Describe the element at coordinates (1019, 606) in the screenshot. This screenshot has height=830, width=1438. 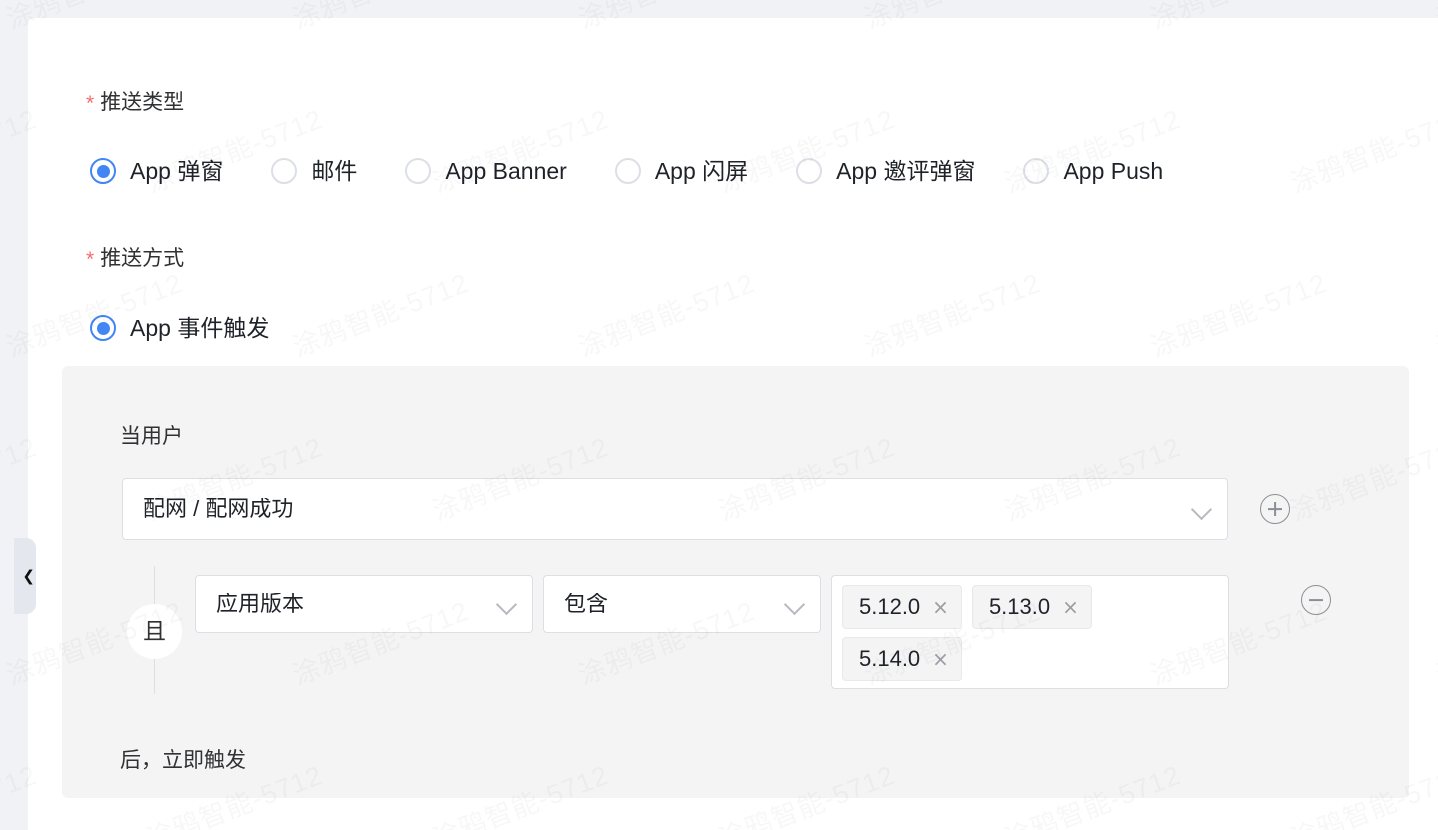
I see `value-tag-label: 5.13.0` at that location.